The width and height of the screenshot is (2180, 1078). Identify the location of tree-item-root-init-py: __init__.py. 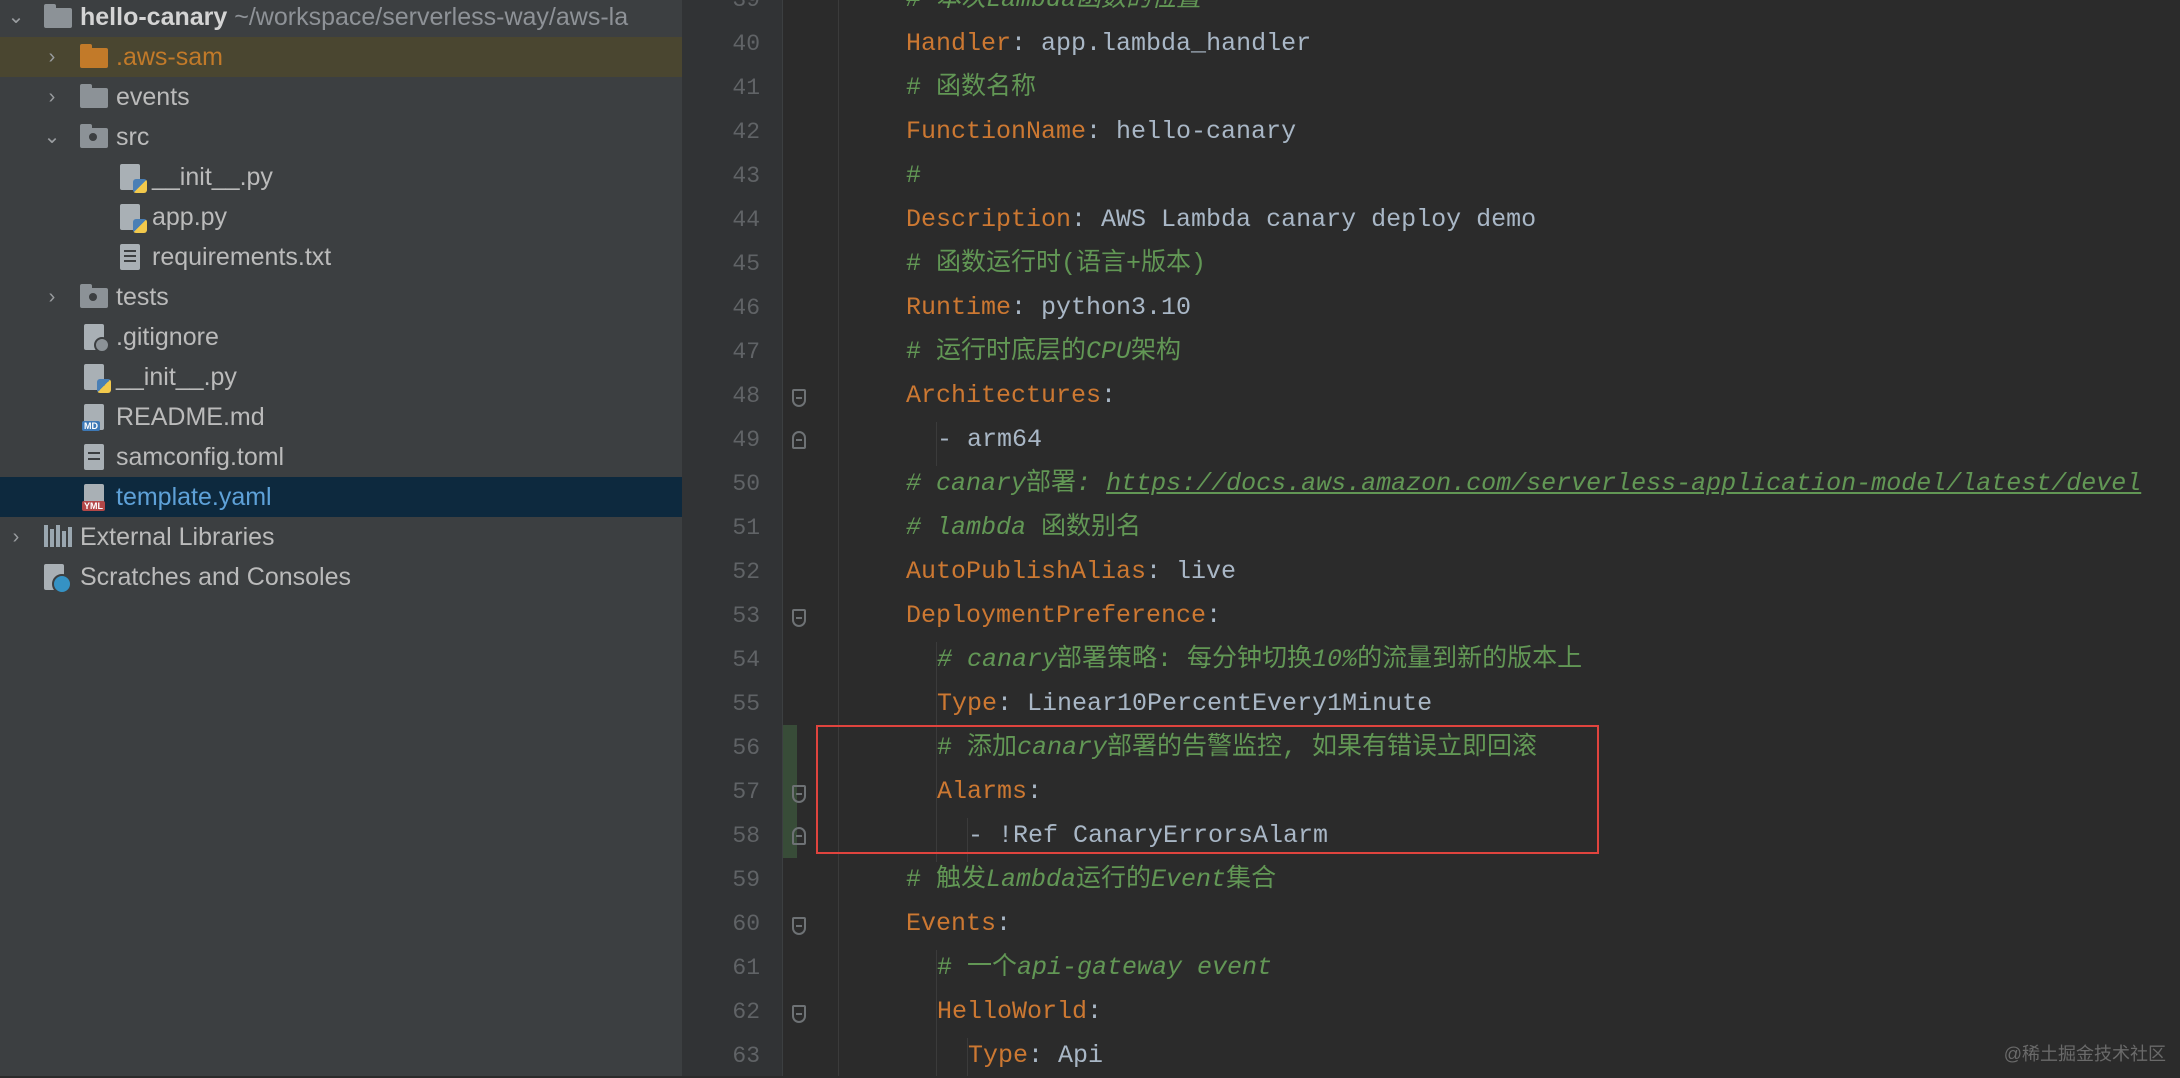
(341, 377).